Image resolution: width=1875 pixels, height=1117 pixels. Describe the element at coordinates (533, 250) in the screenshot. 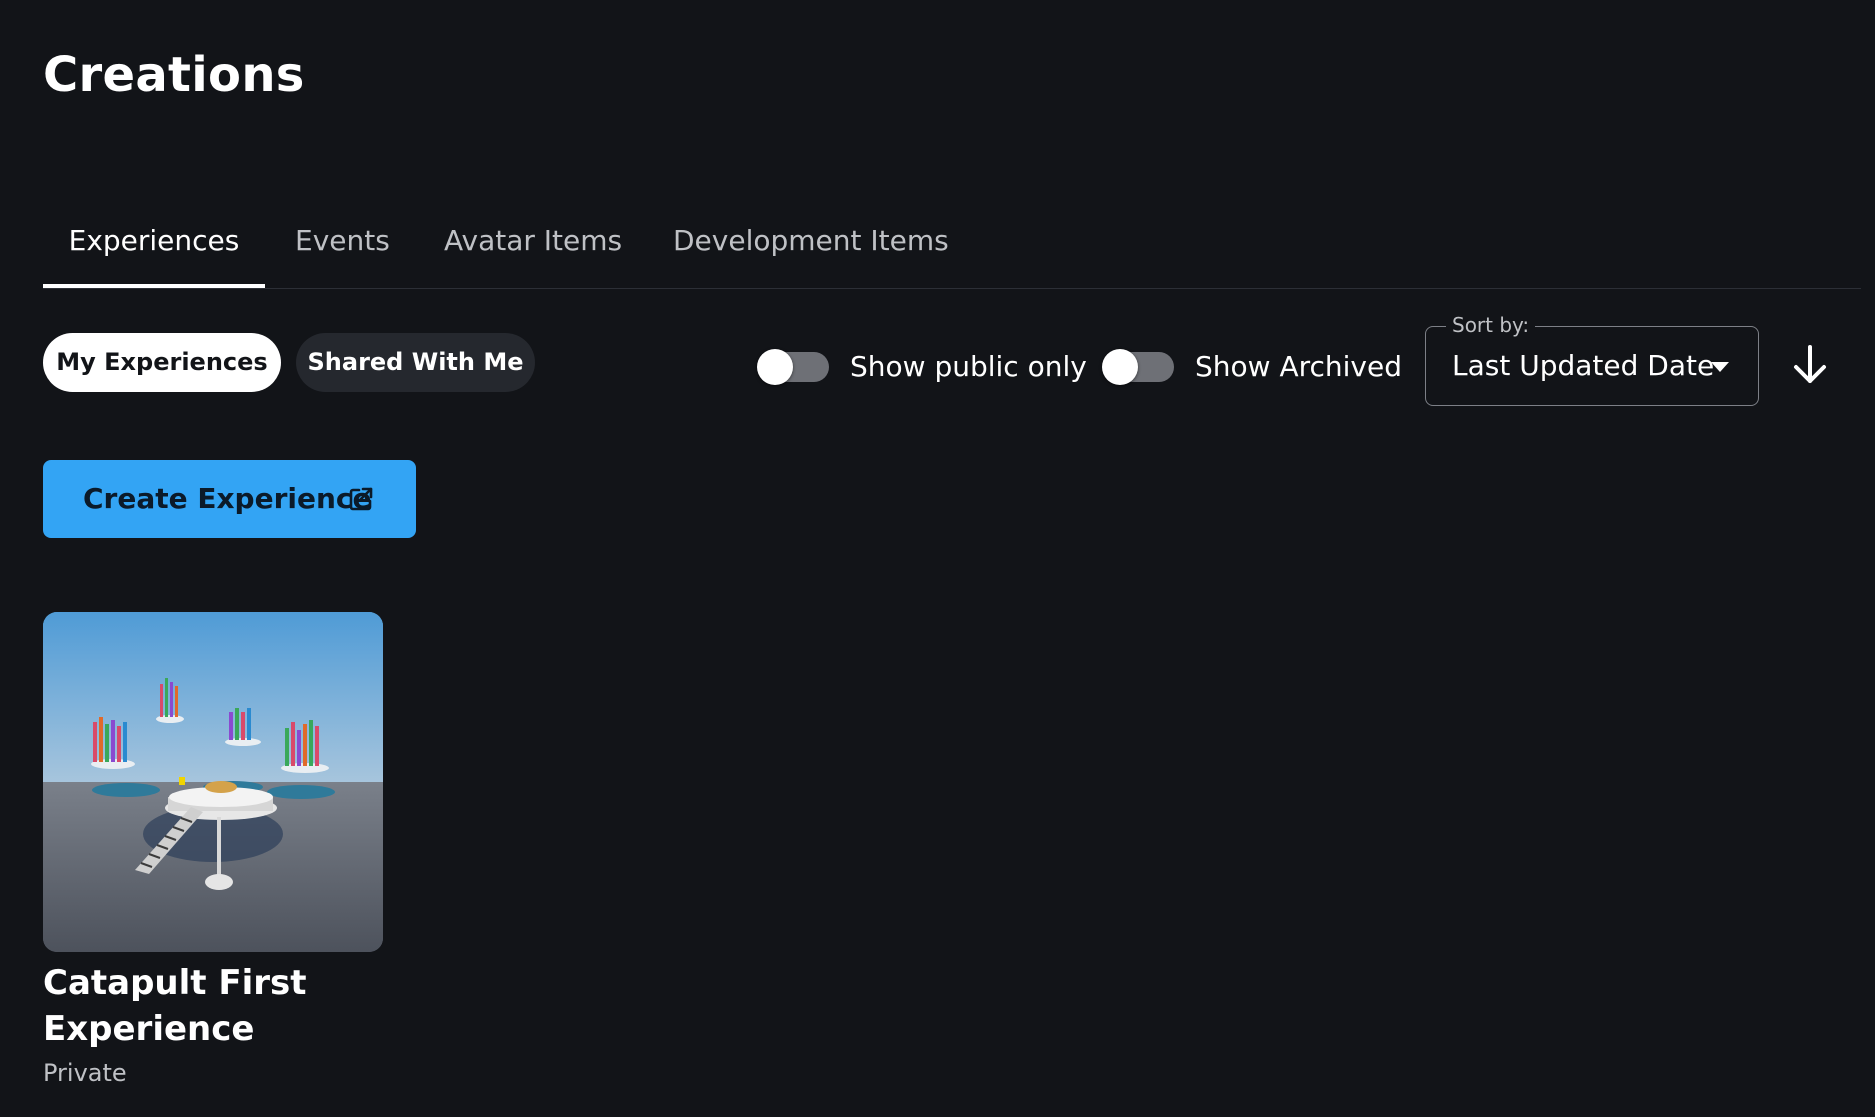

I see `tab-avatar-items: Avatar Items` at that location.